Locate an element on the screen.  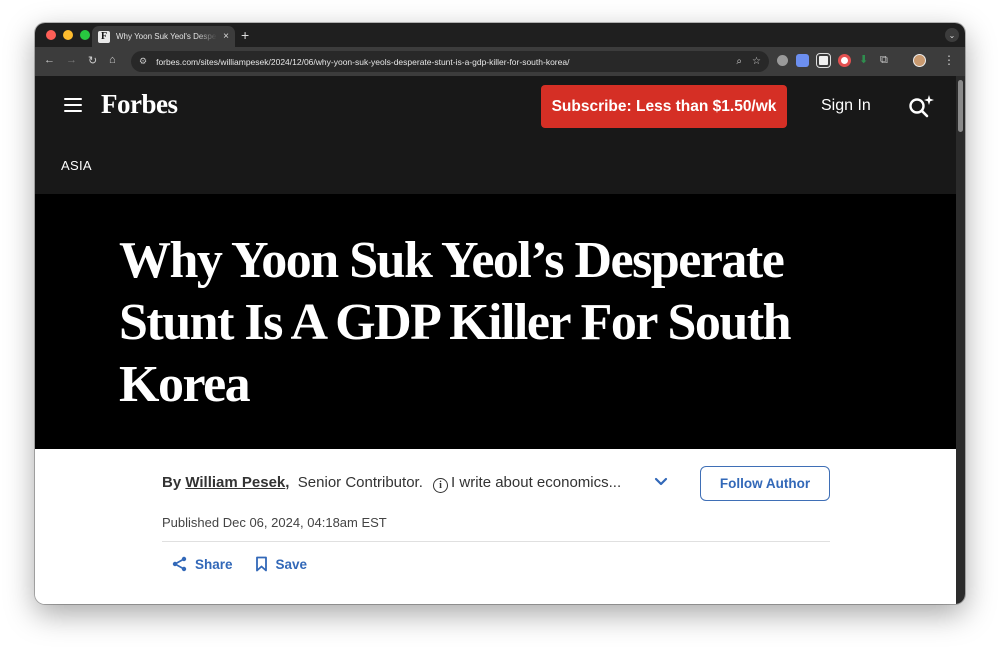
extensions-puzzle-icon: ⧉ is located at coordinates (886, 60).